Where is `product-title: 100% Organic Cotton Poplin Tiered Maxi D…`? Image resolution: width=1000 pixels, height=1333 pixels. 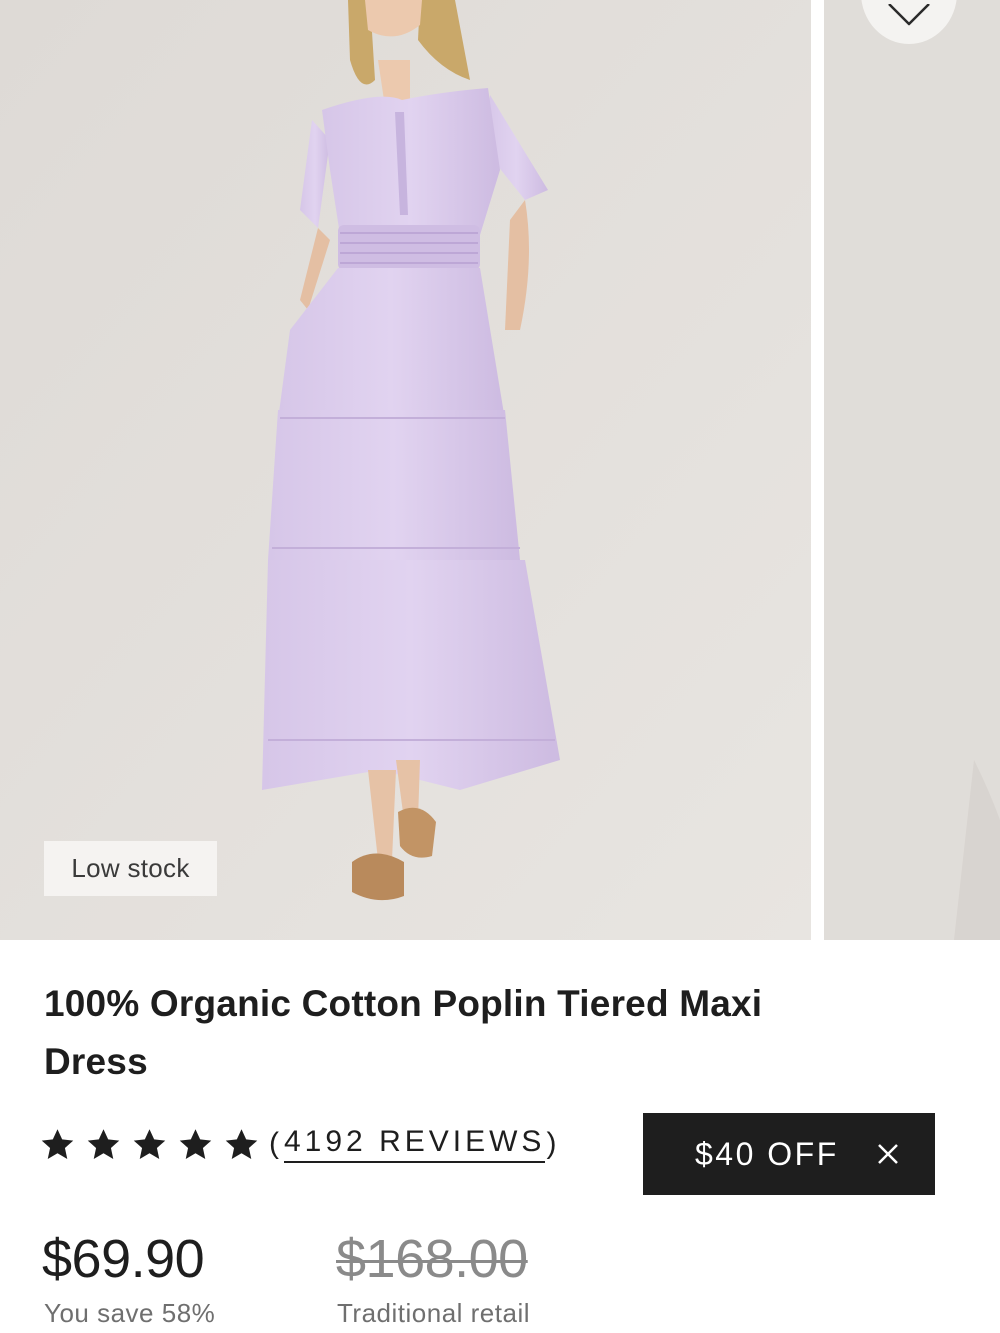 product-title: 100% Organic Cotton Poplin Tiered Maxi D… is located at coordinates (403, 1032).